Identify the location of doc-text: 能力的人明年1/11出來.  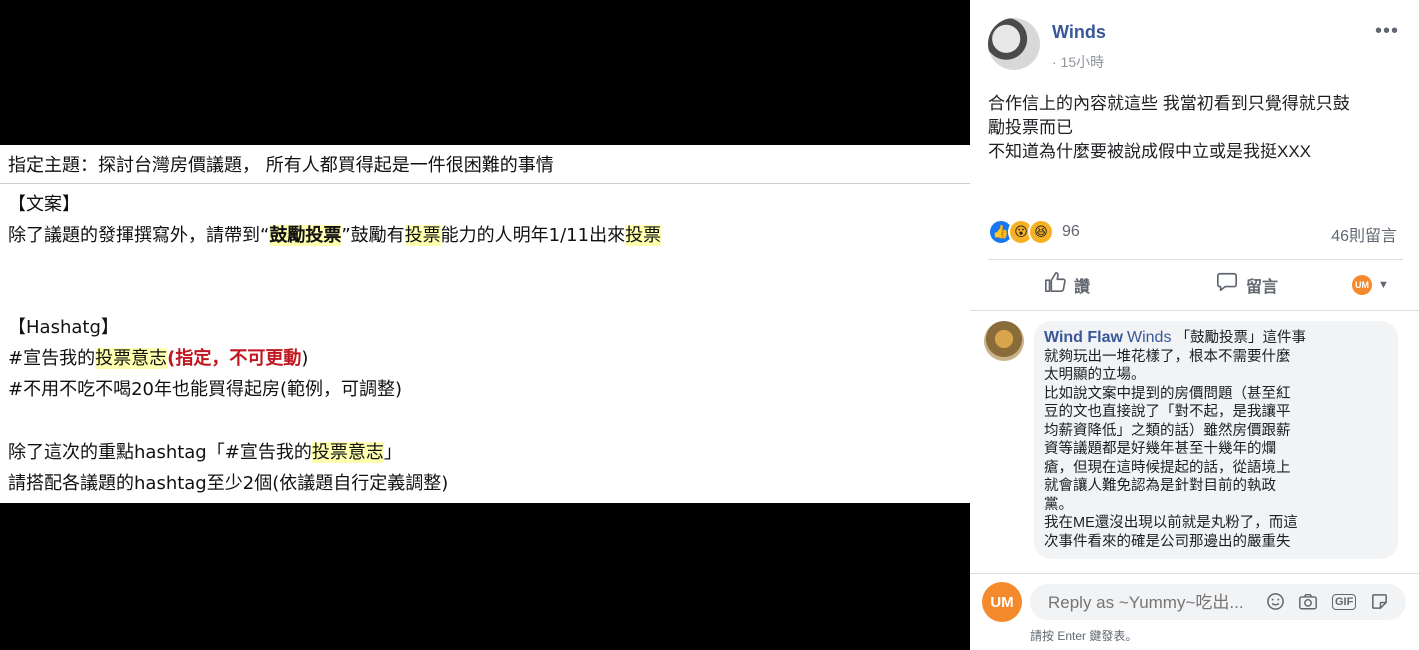
(533, 235).